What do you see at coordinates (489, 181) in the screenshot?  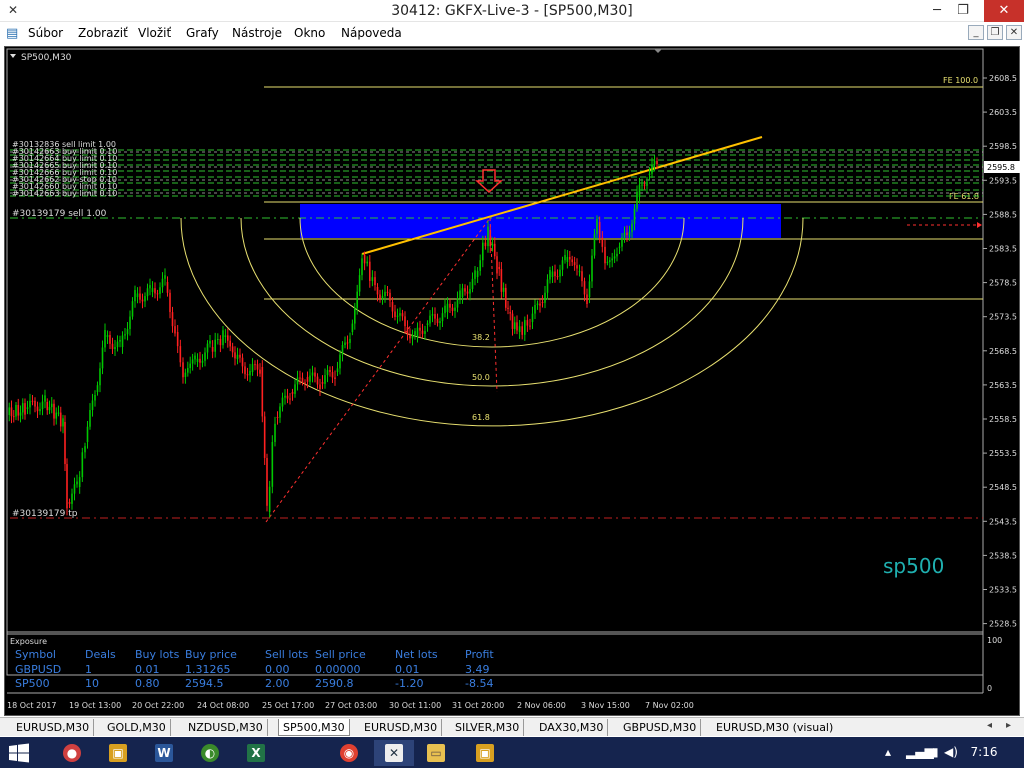 I see `down-arrow-icon` at bounding box center [489, 181].